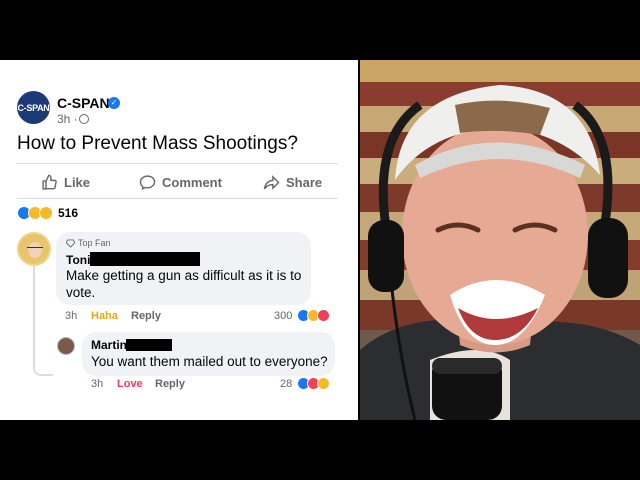  I want to click on reply-text: You want them mailed out to everyone?, so click(209, 361).